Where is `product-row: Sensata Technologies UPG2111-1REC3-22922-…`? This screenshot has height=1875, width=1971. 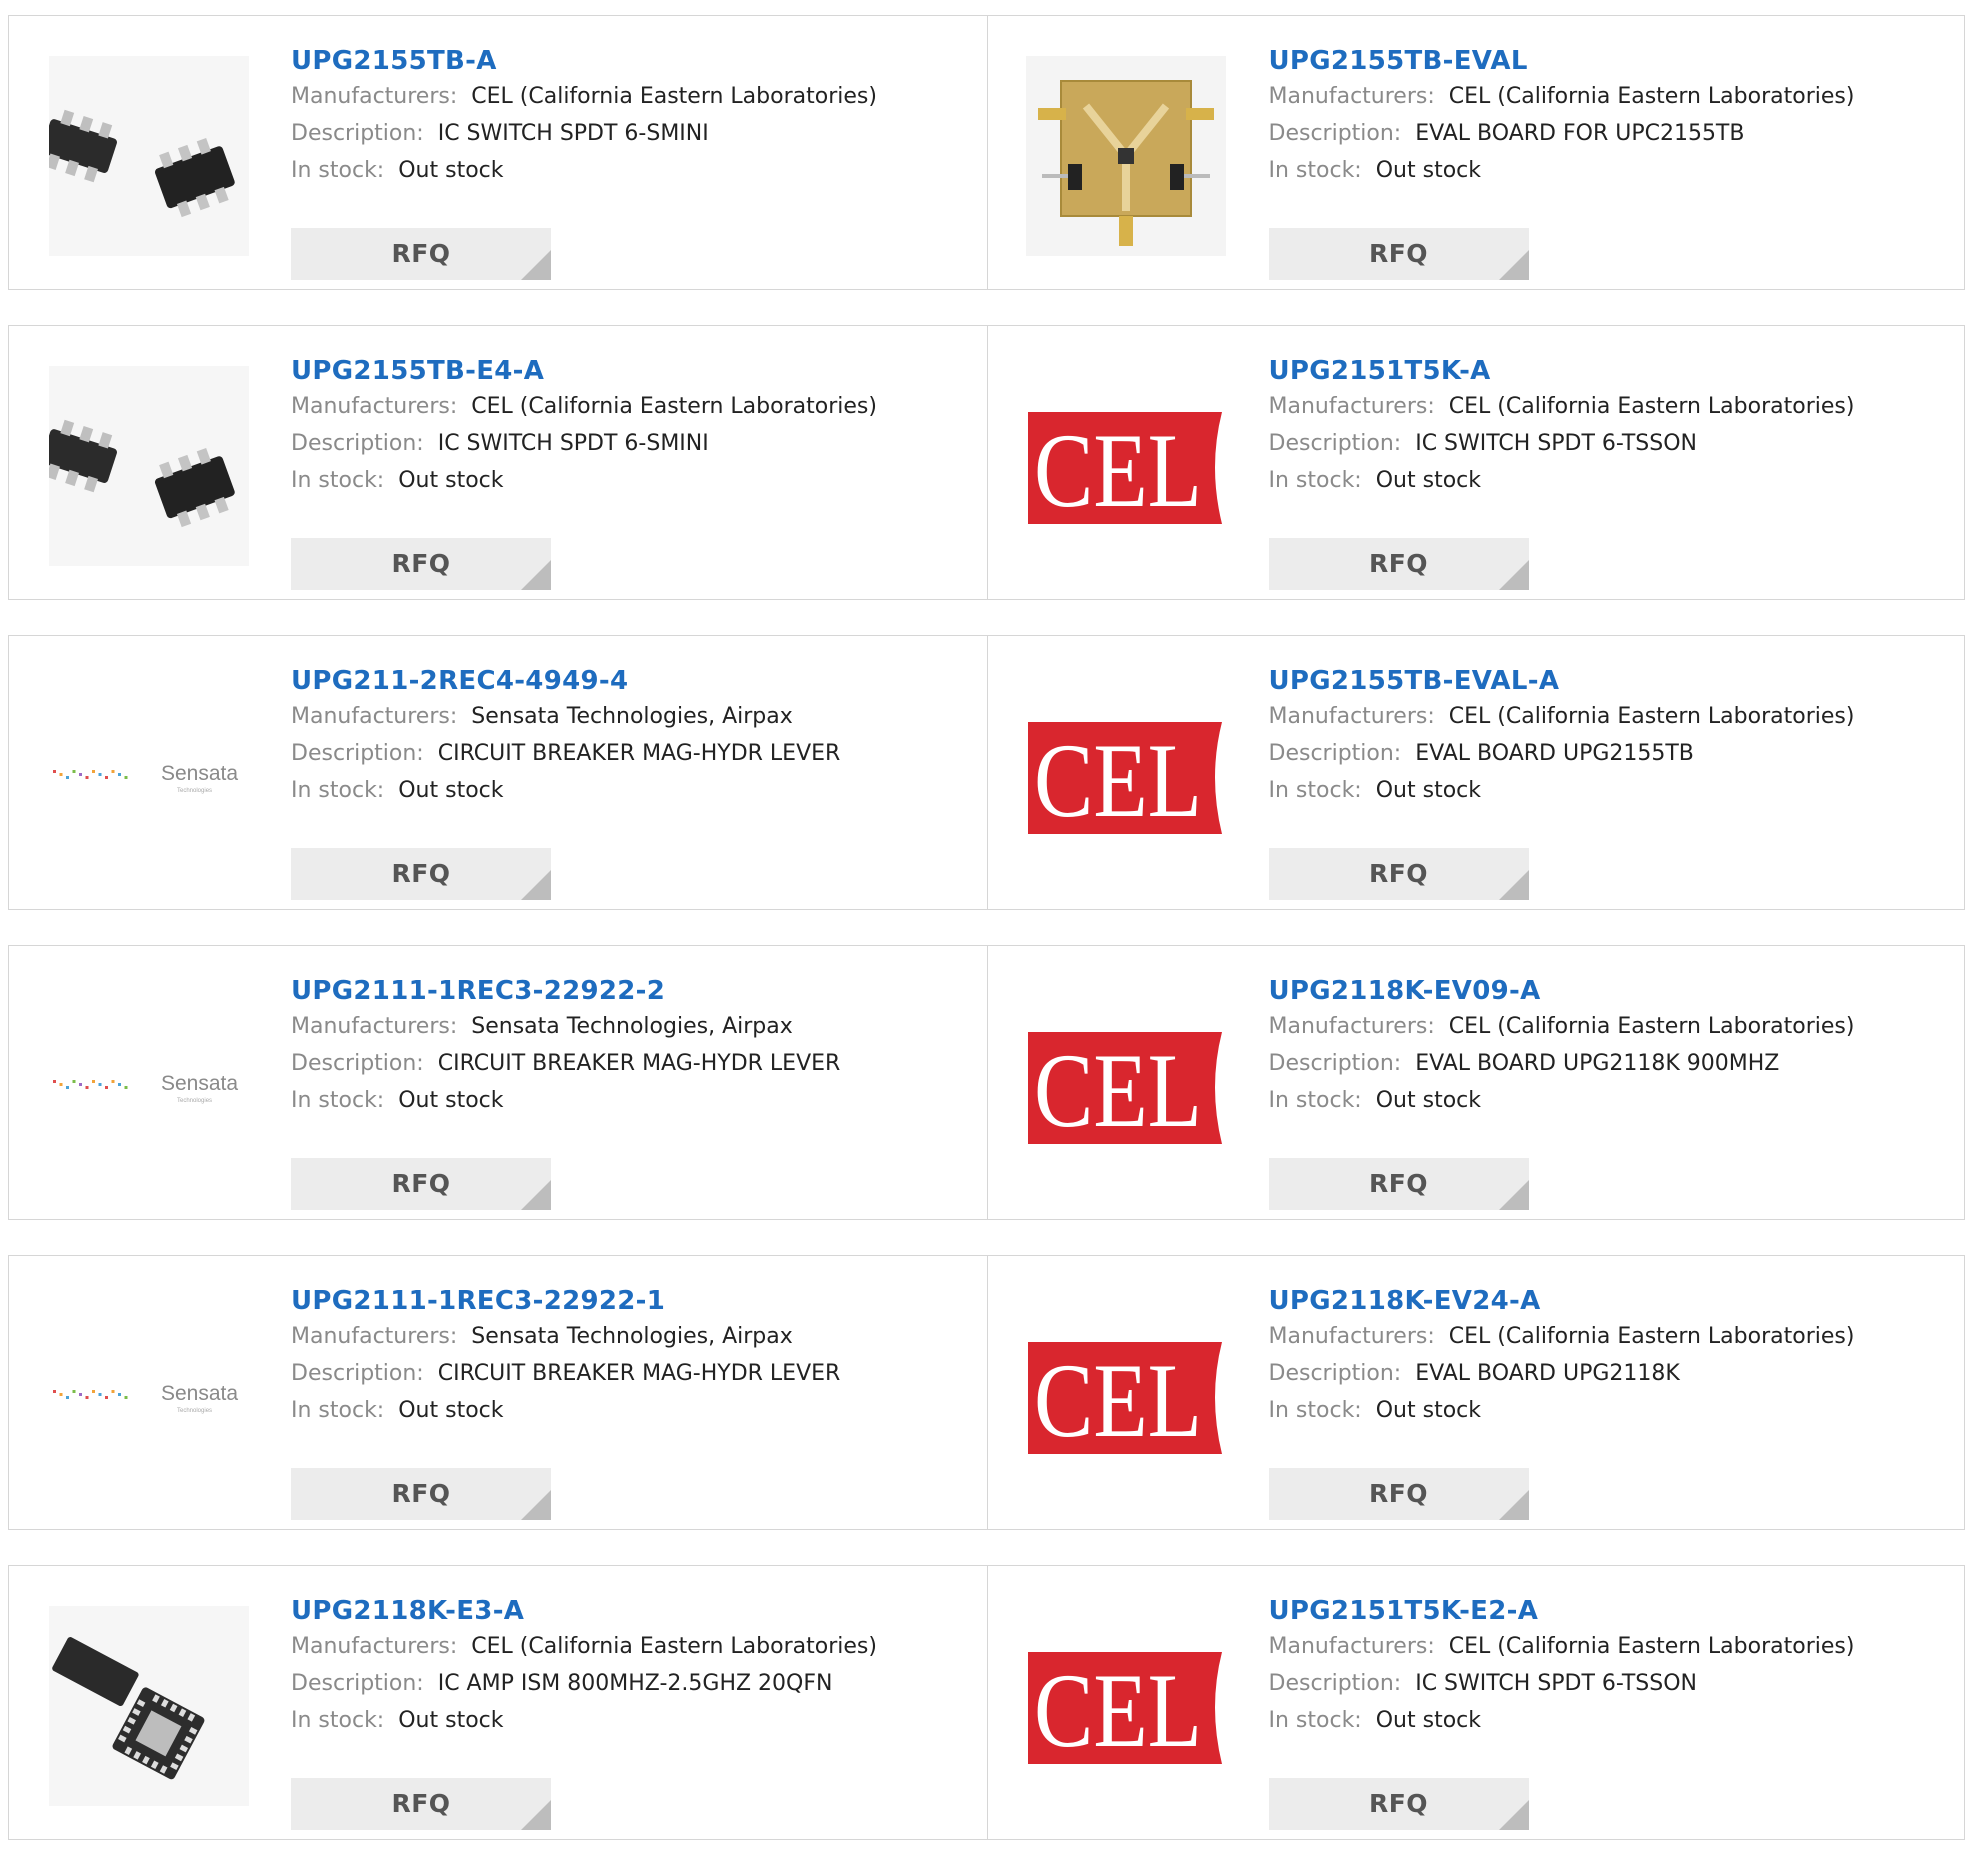 product-row: Sensata Technologies UPG2111-1REC3-22922-… is located at coordinates (986, 1392).